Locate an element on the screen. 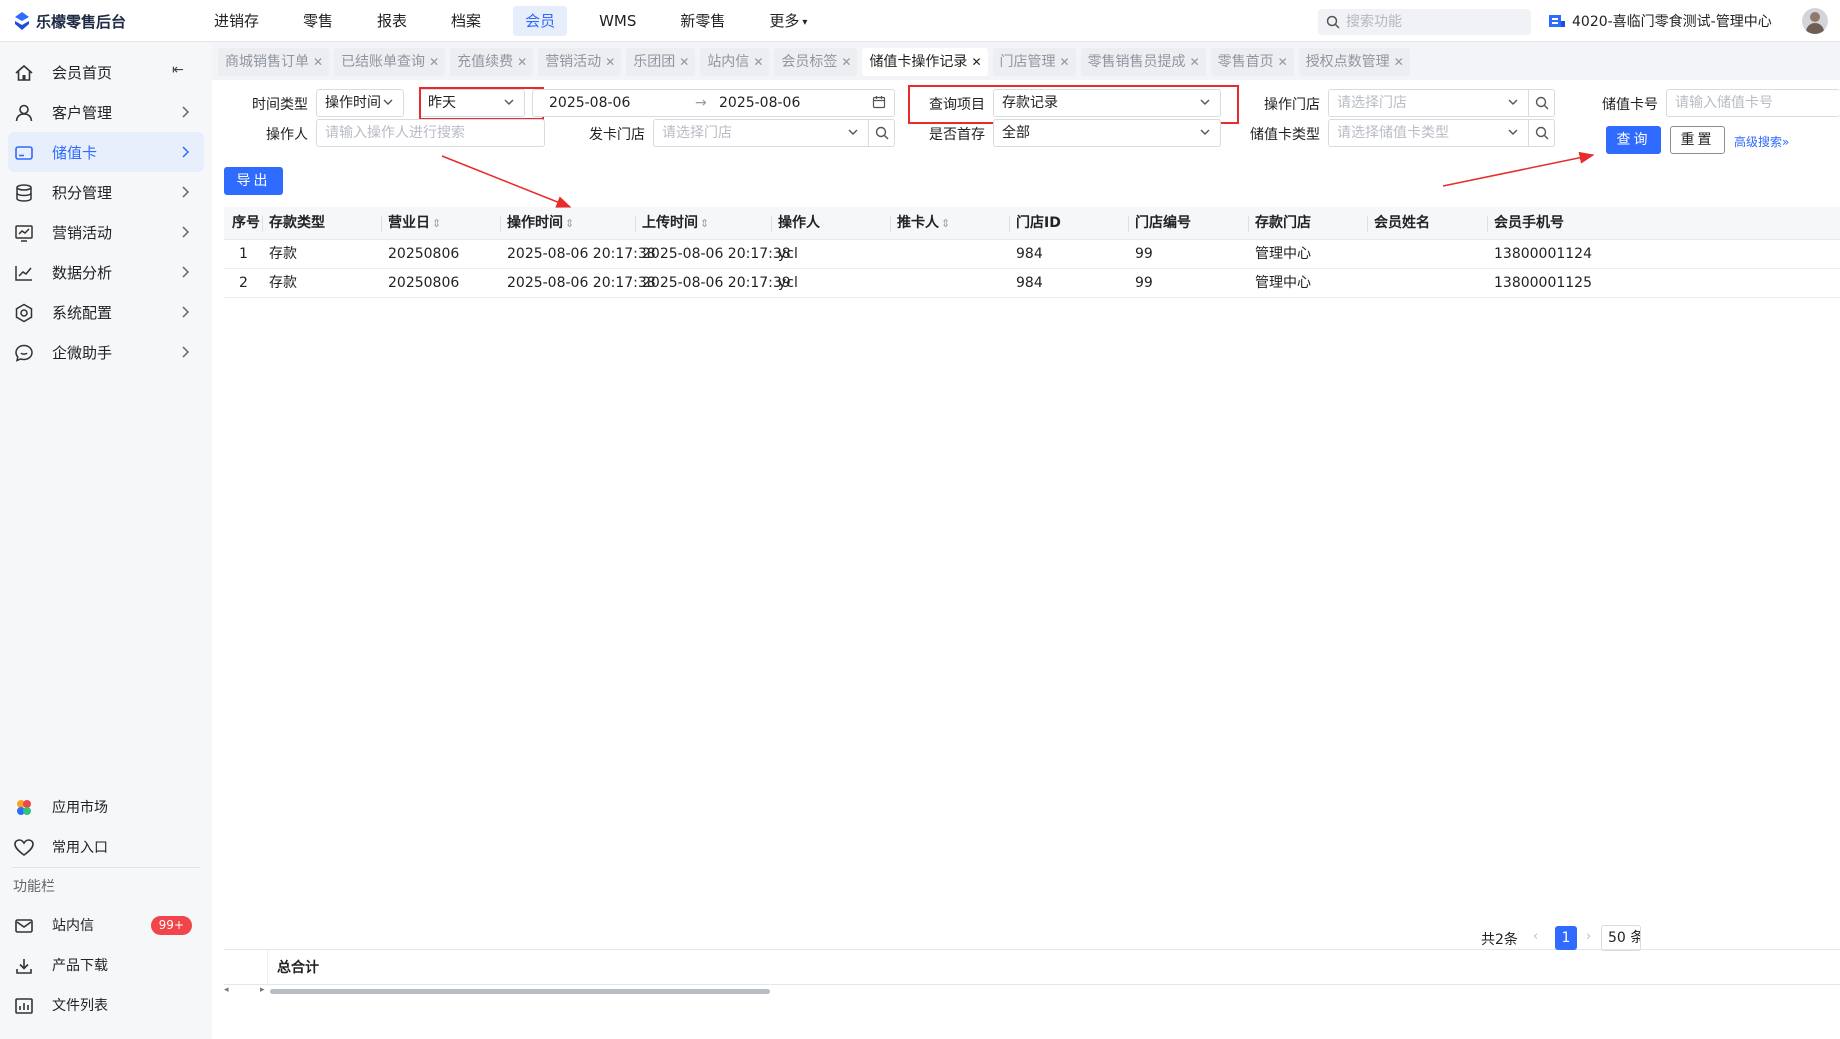  prev-page-icon: ‹ is located at coordinates (1535, 936).